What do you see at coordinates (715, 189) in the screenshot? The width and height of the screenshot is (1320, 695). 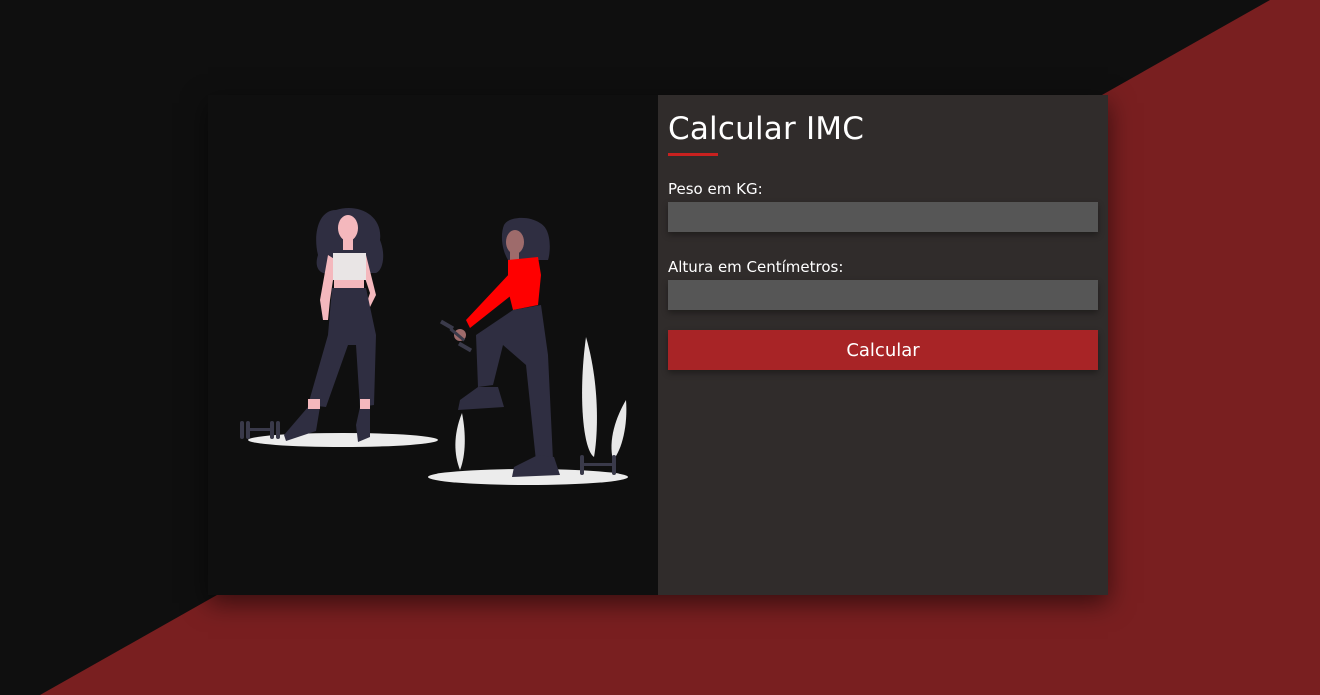 I see `weight-label: Peso em KG:` at bounding box center [715, 189].